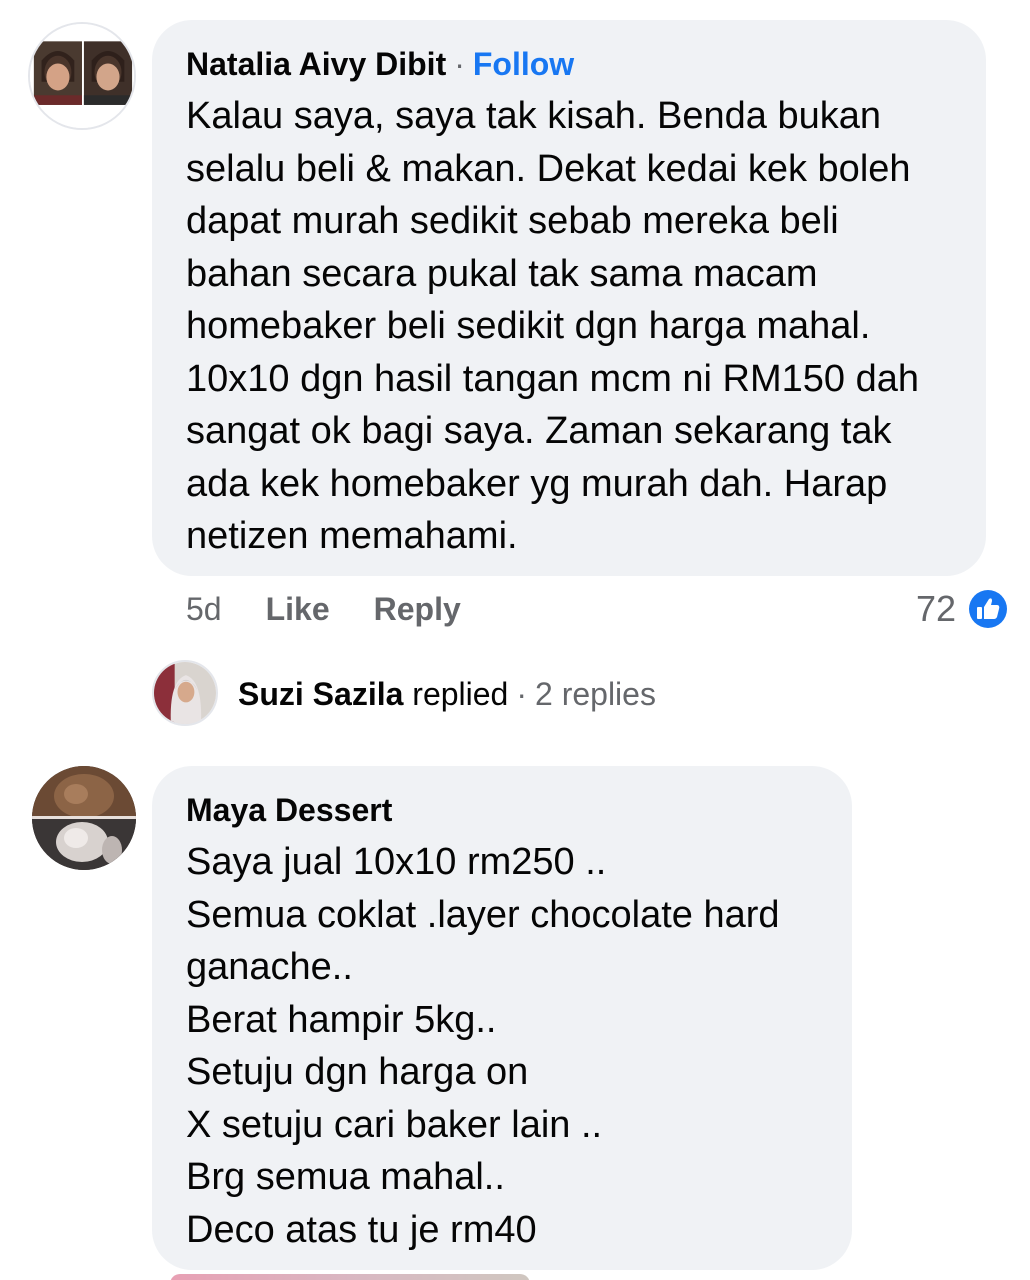 The height and width of the screenshot is (1280, 1030). What do you see at coordinates (935, 608) in the screenshot?
I see `reaction-count: 72` at bounding box center [935, 608].